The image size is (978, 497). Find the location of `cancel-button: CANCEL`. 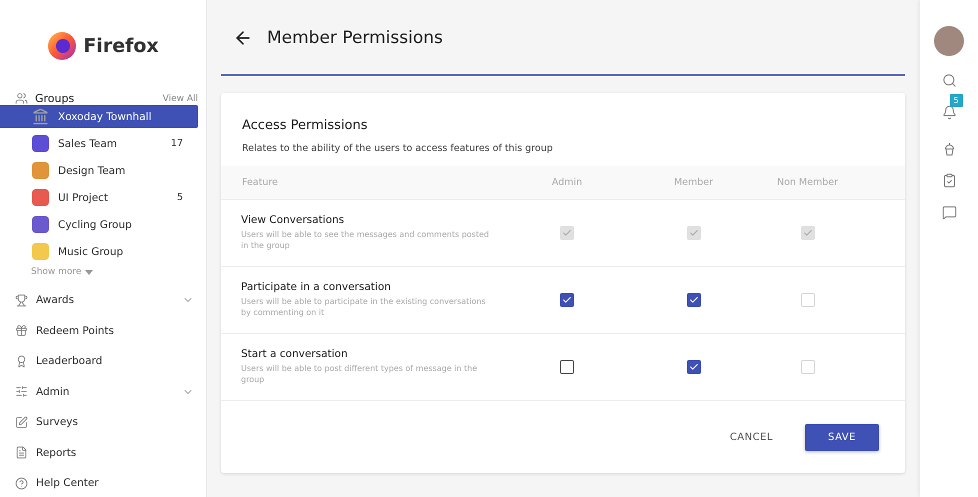

cancel-button: CANCEL is located at coordinates (751, 437).